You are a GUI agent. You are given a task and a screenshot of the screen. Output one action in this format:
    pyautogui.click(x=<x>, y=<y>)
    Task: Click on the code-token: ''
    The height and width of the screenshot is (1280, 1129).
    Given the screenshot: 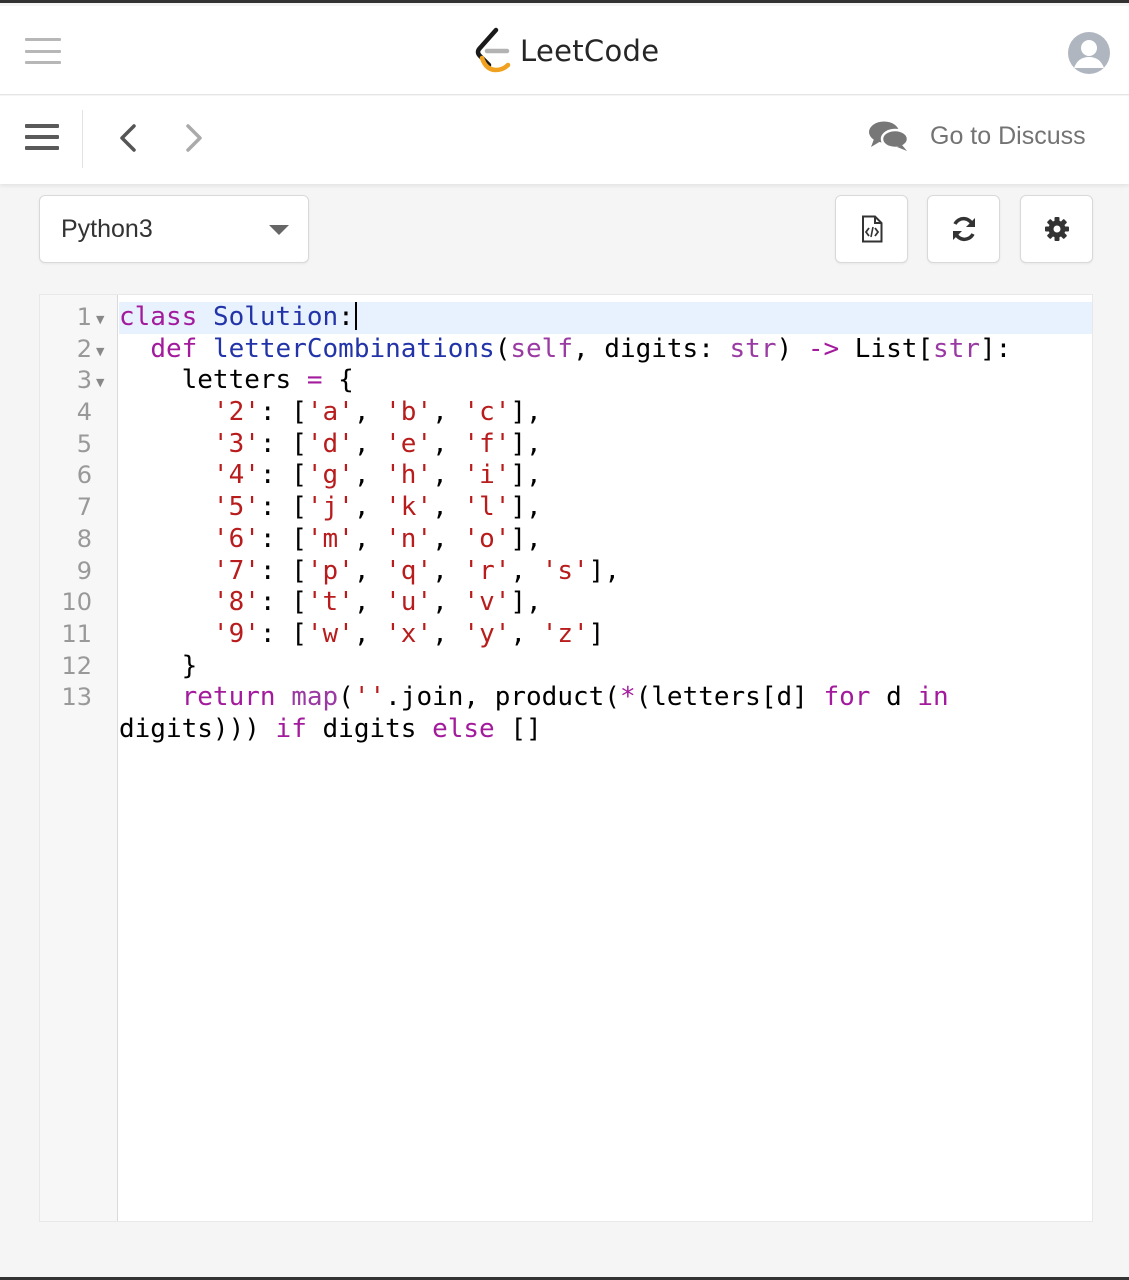 What is the action you would take?
    pyautogui.click(x=369, y=697)
    